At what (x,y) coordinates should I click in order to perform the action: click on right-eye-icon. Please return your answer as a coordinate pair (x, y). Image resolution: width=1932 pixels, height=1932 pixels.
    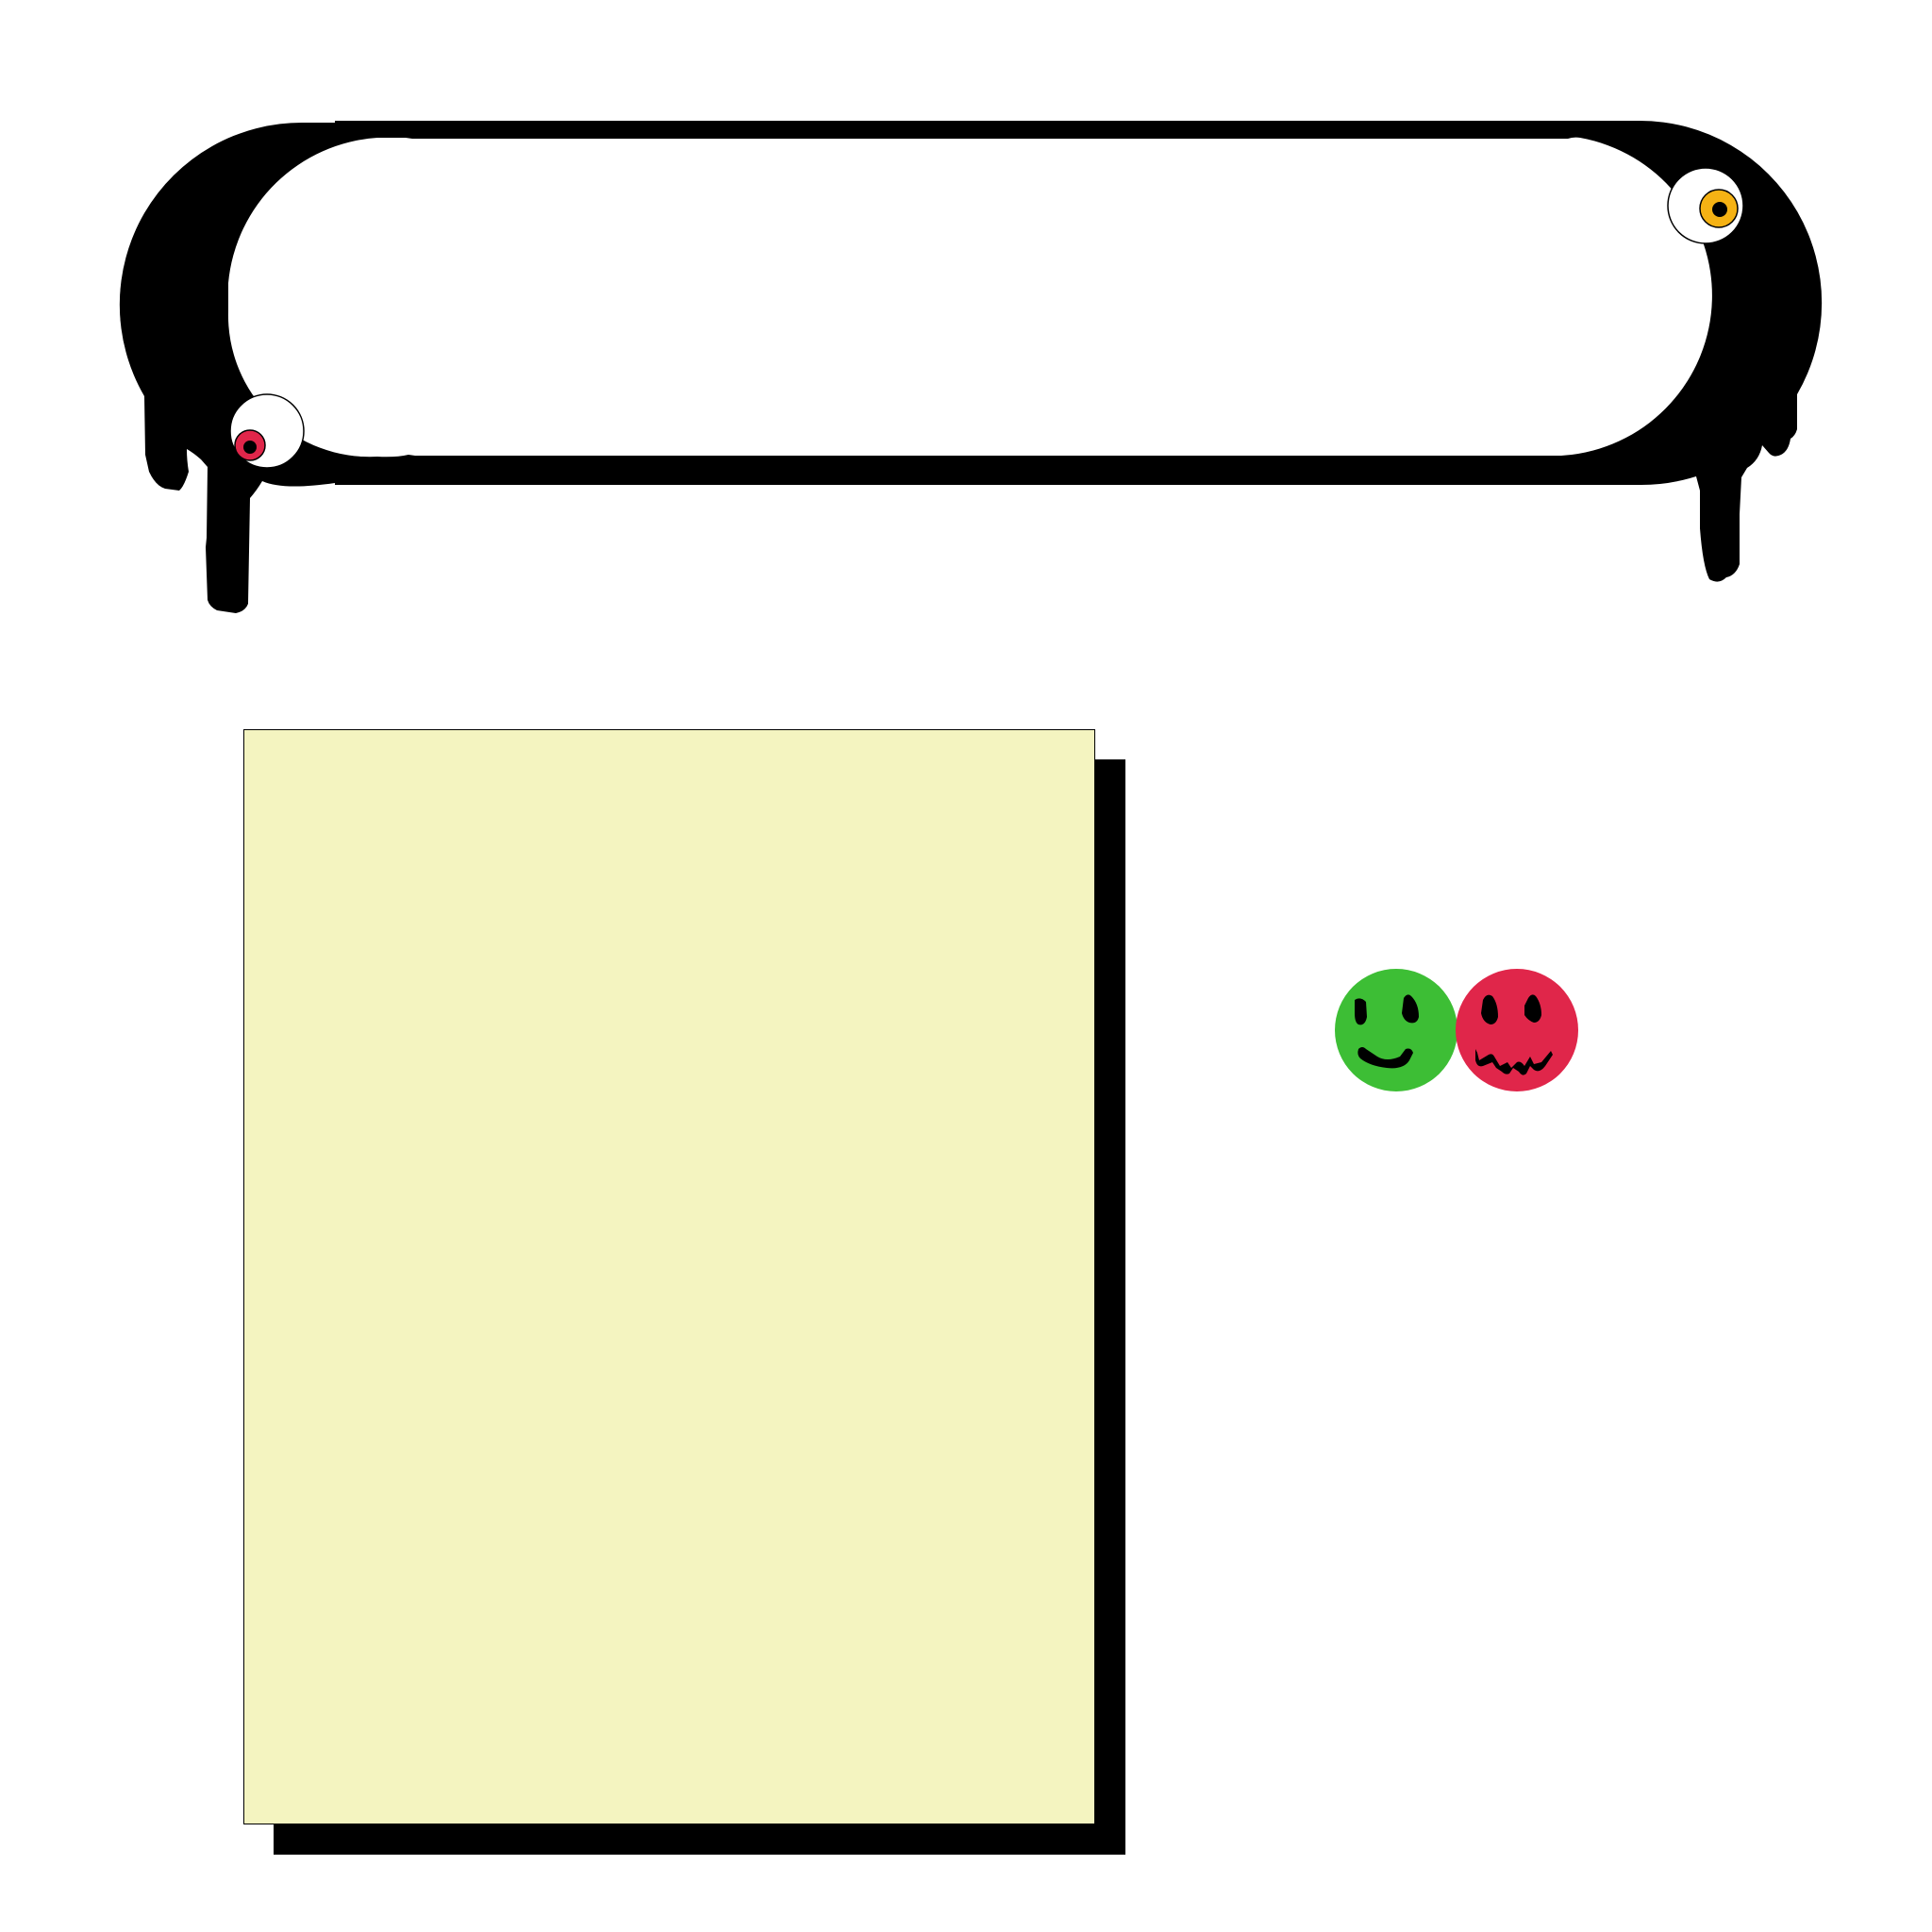
    Looking at the image, I should click on (1706, 205).